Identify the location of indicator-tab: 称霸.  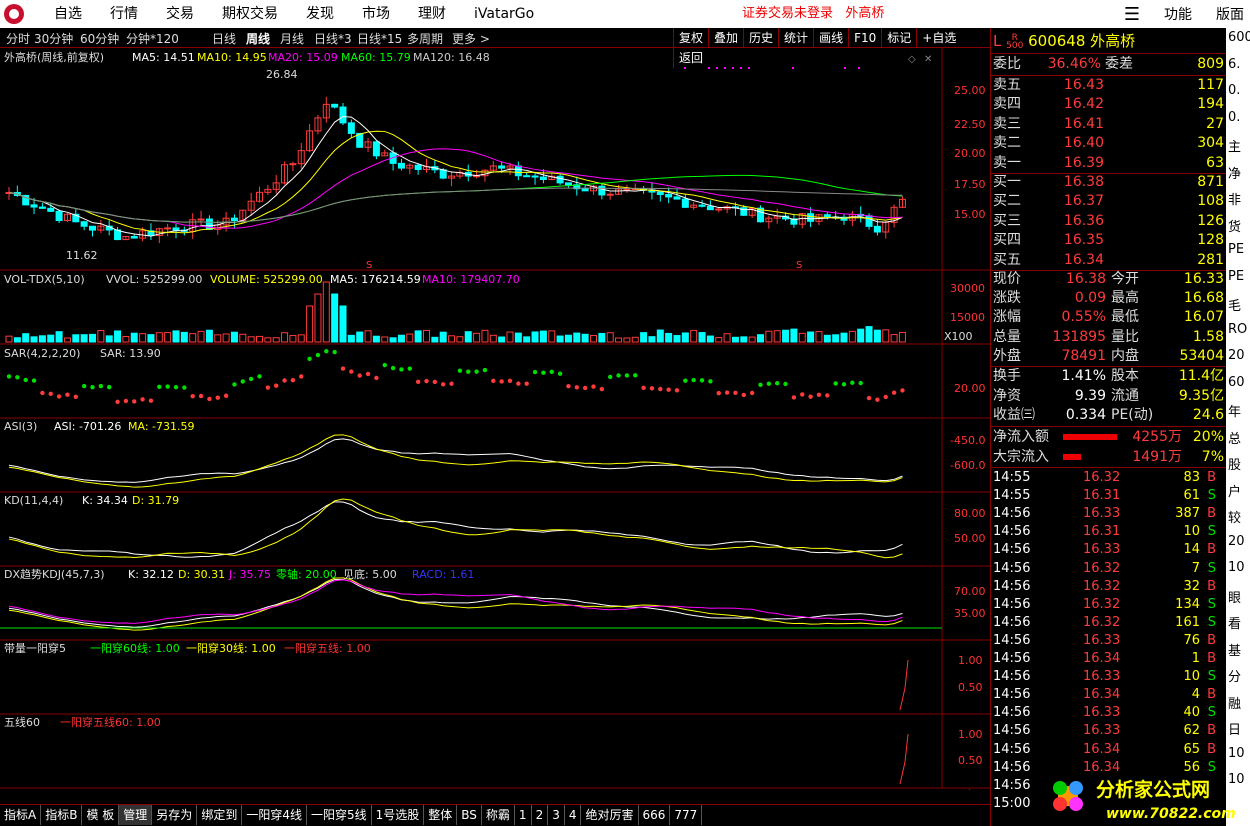
(498, 815).